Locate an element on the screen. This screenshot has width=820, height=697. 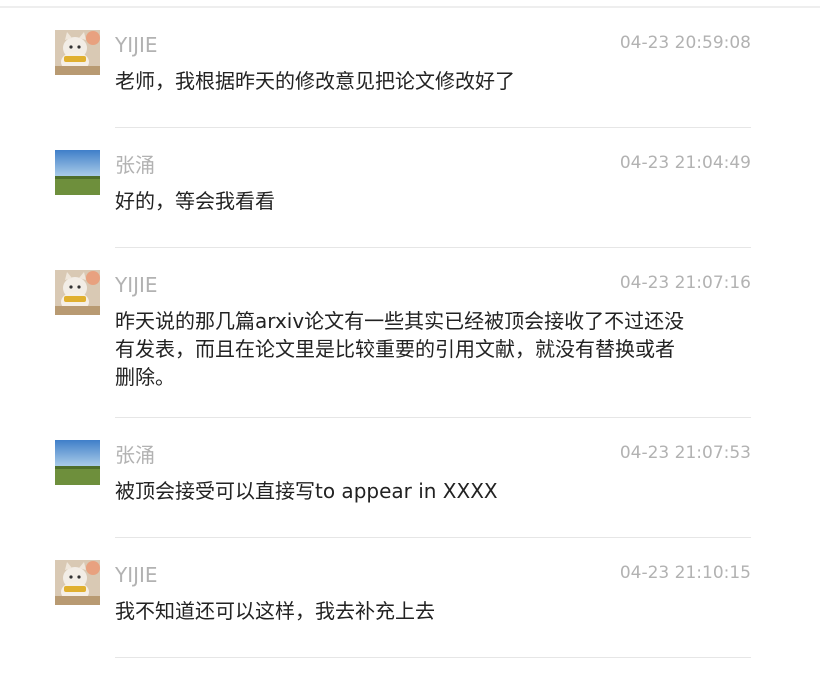
message-text: 我不知道还可以这样，我去补充上去 is located at coordinates (275, 611).